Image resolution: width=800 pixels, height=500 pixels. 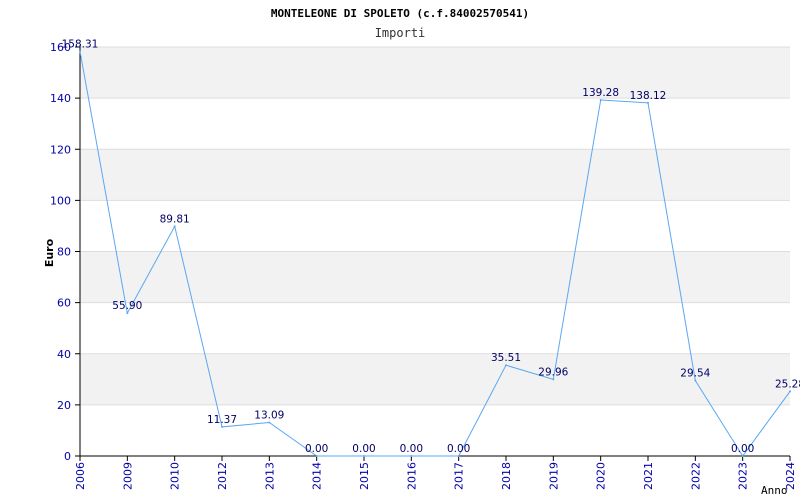 What do you see at coordinates (64, 405) in the screenshot?
I see `y-tick-label: 20` at bounding box center [64, 405].